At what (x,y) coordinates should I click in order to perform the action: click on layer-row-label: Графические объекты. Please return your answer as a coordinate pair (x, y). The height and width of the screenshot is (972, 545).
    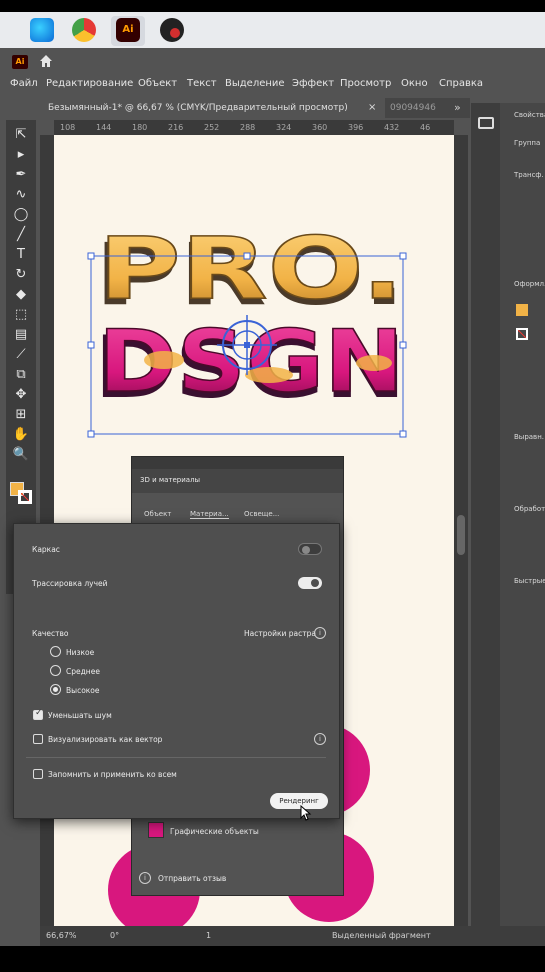
    Looking at the image, I should click on (214, 831).